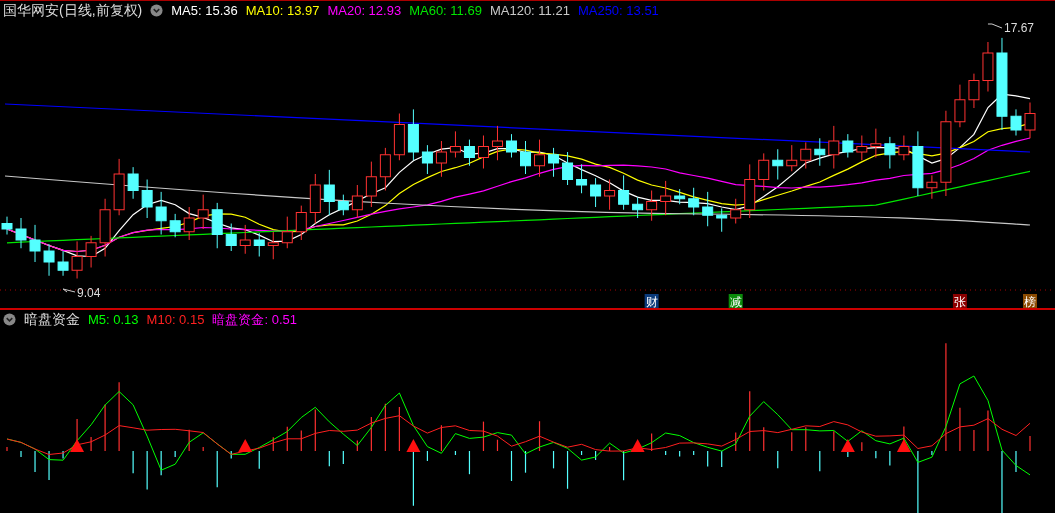  I want to click on moving-average-value: MA120: 11.21, so click(529, 10).